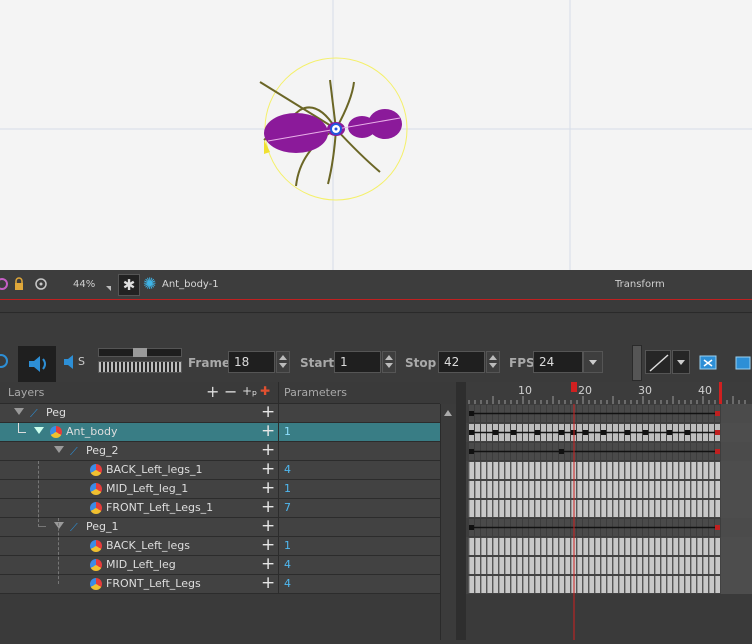  I want to click on fps-field: 24, so click(558, 362).